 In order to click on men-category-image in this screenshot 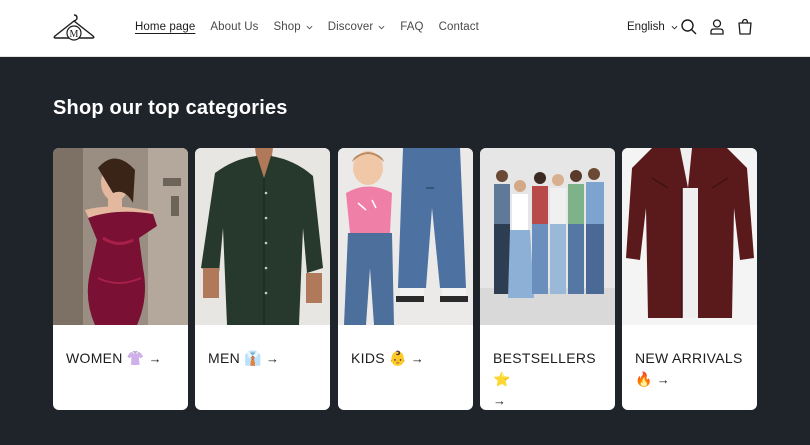, I will do `click(262, 236)`.